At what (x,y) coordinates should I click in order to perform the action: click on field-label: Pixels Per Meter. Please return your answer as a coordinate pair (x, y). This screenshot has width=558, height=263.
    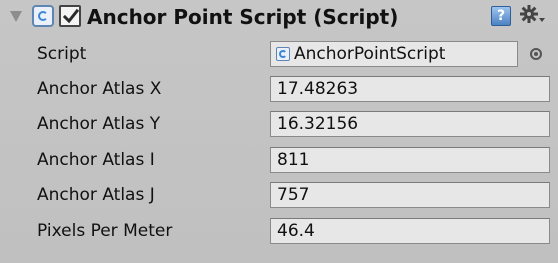
    Looking at the image, I should click on (105, 231).